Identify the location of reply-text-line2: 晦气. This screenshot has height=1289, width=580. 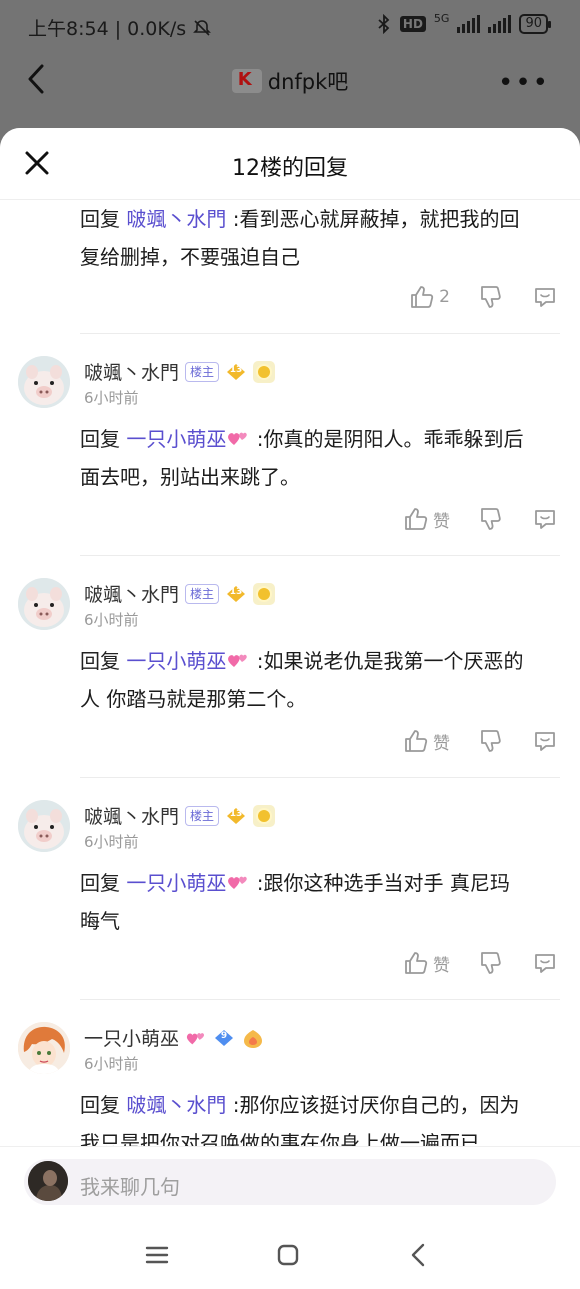
(100, 921).